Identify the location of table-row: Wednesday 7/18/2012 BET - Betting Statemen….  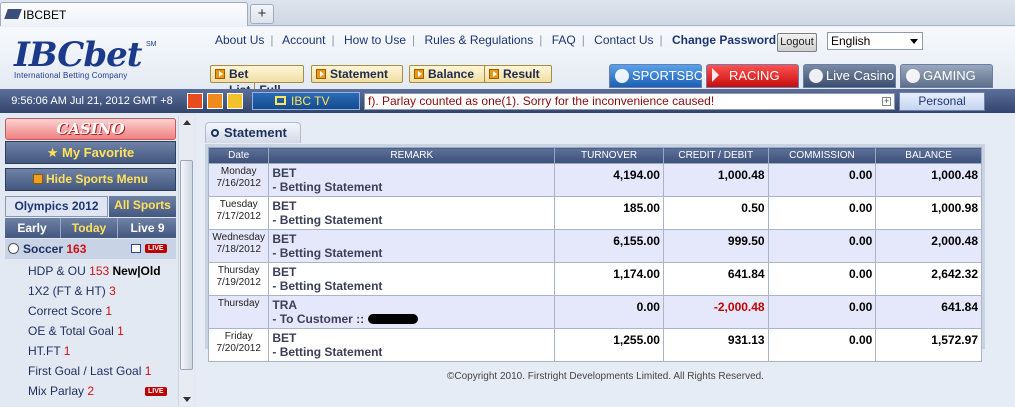
(594, 246).